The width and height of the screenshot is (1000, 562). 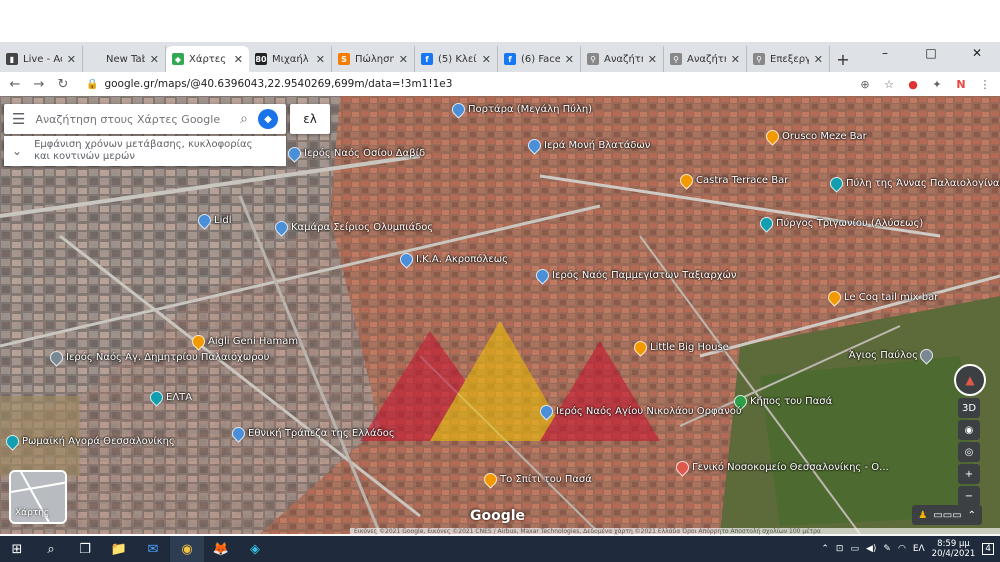 What do you see at coordinates (268, 119) in the screenshot?
I see `directions-icon: ◆` at bounding box center [268, 119].